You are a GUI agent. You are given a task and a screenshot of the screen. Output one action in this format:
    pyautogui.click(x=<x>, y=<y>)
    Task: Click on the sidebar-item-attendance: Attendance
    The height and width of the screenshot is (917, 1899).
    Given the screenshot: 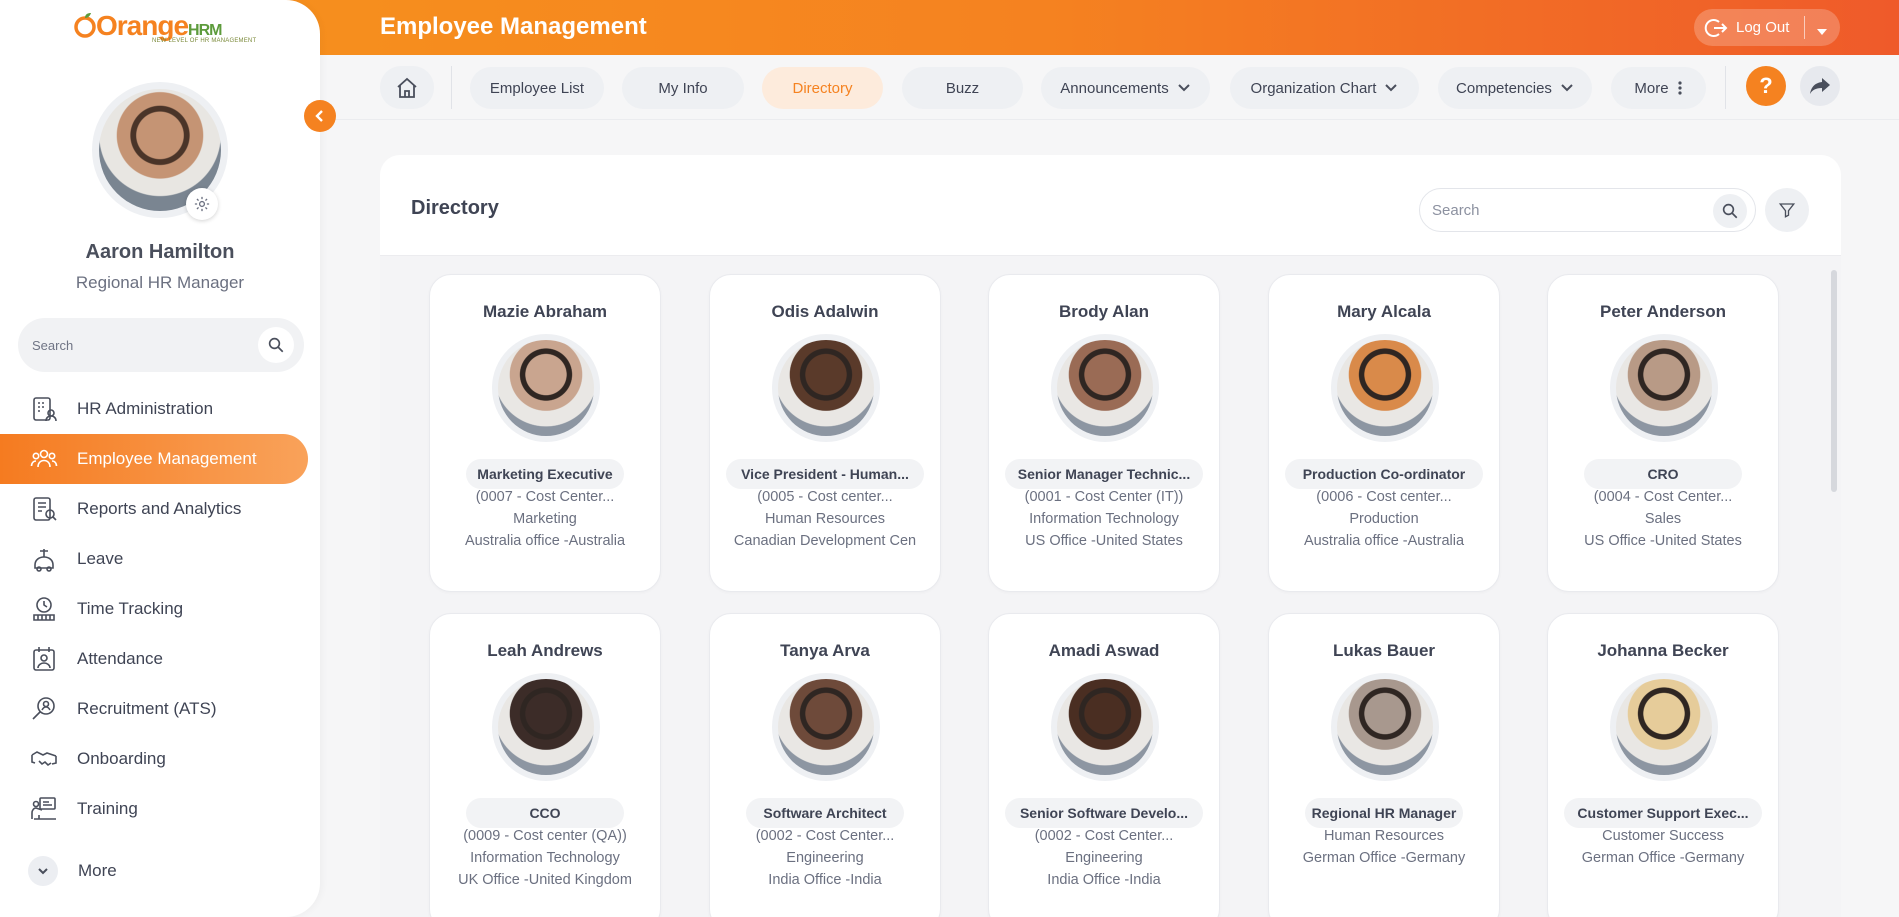 What is the action you would take?
    pyautogui.click(x=160, y=659)
    